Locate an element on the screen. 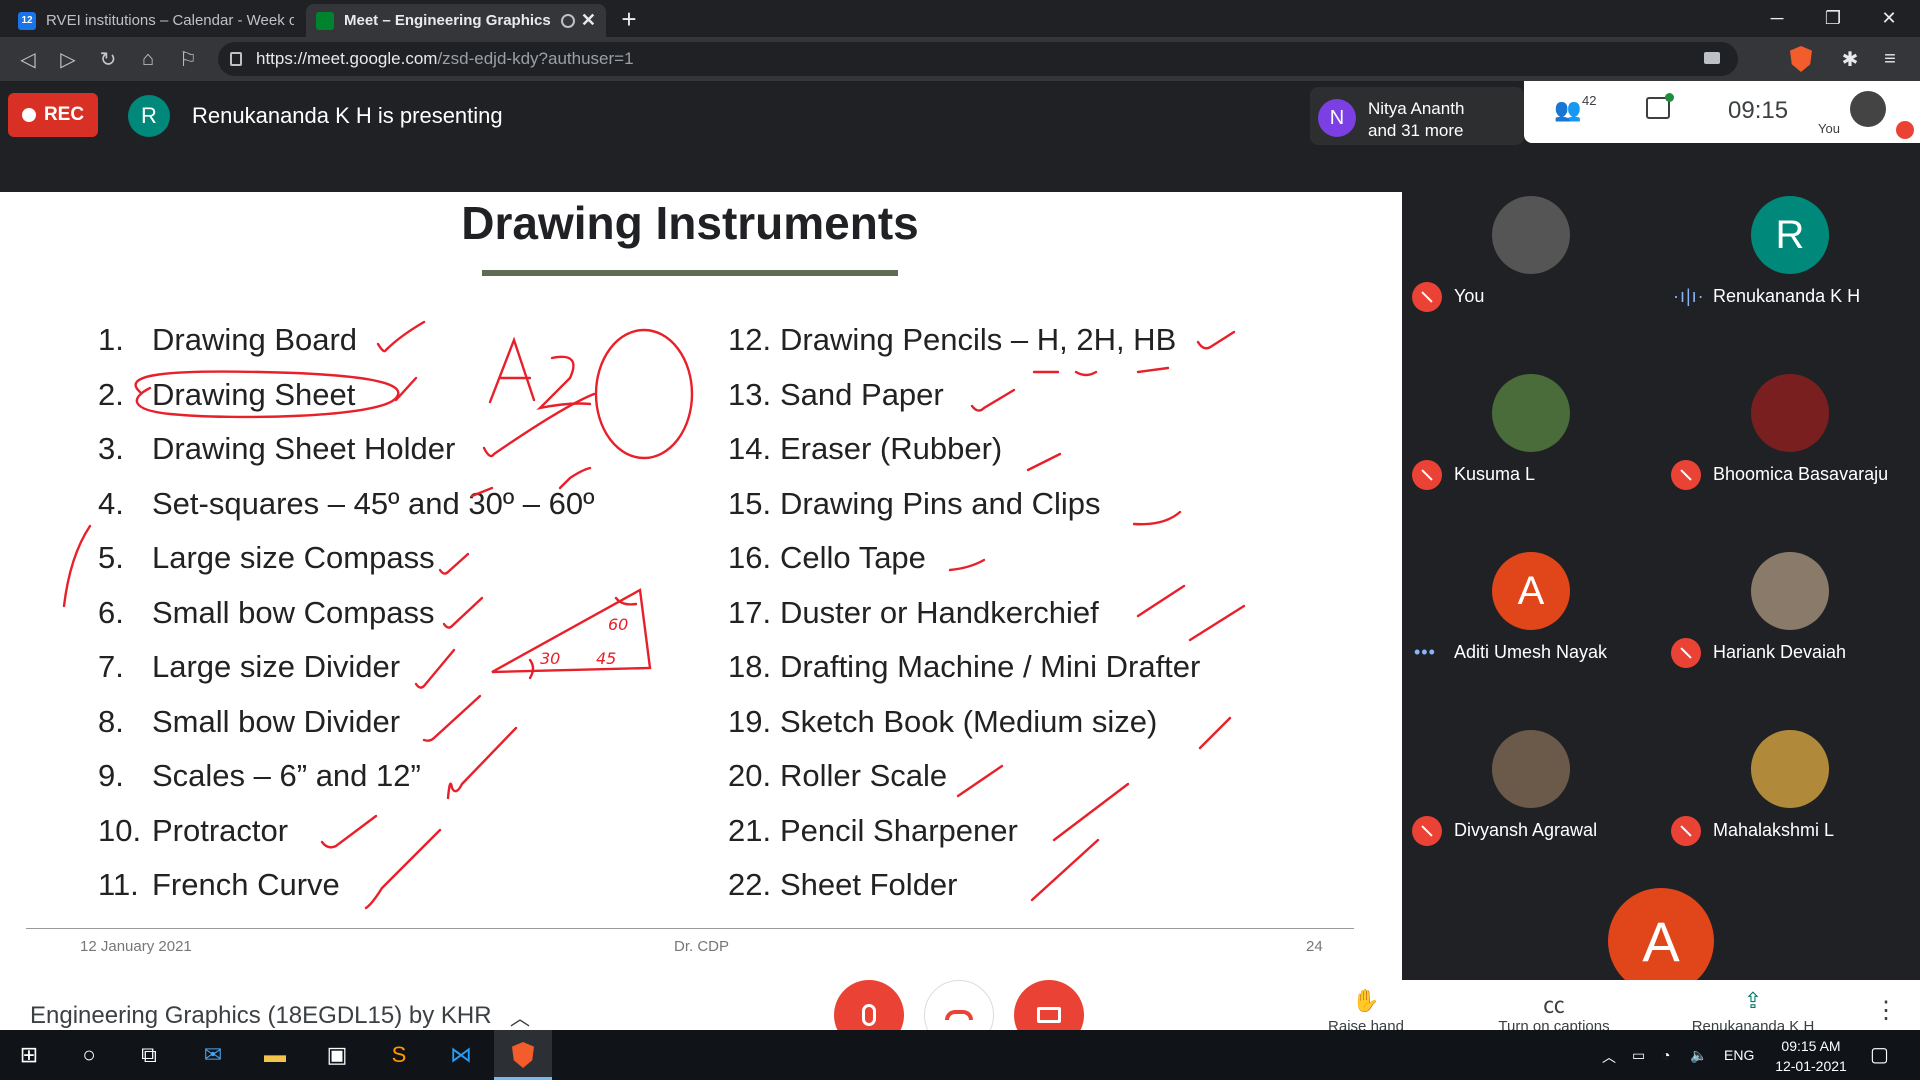 This screenshot has height=1080, width=1920. close-window-button: ✕ is located at coordinates (1889, 18).